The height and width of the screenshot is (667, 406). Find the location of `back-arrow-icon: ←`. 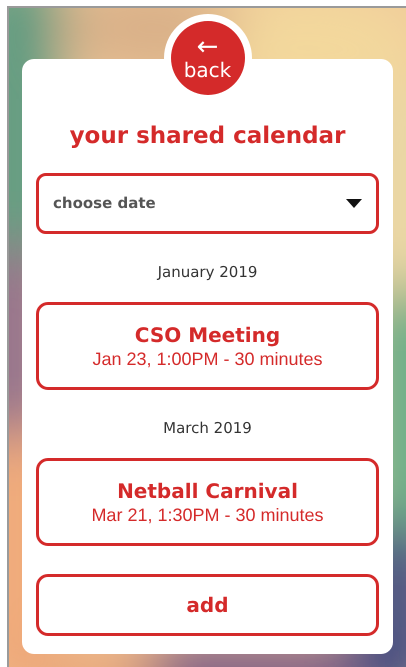

back-arrow-icon: ← is located at coordinates (207, 47).